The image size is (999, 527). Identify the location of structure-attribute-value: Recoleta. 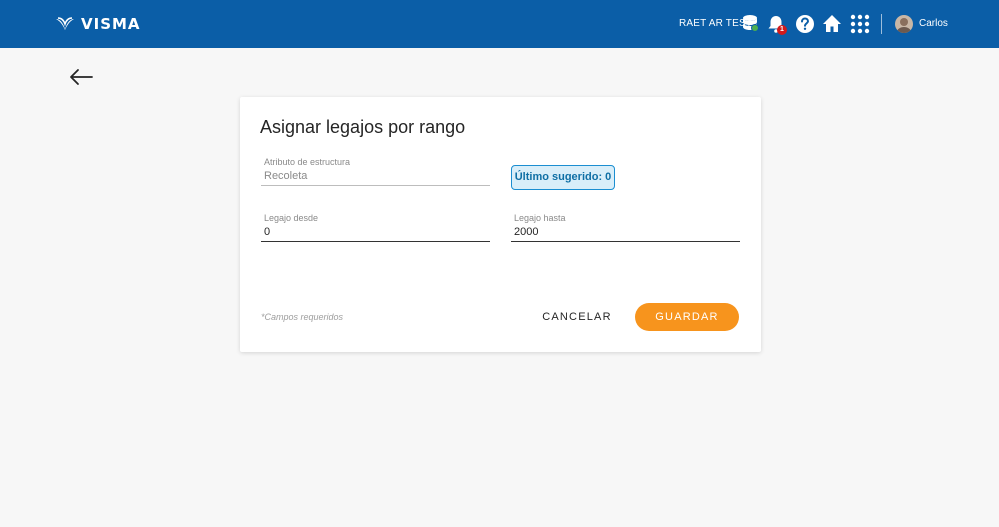
(286, 176).